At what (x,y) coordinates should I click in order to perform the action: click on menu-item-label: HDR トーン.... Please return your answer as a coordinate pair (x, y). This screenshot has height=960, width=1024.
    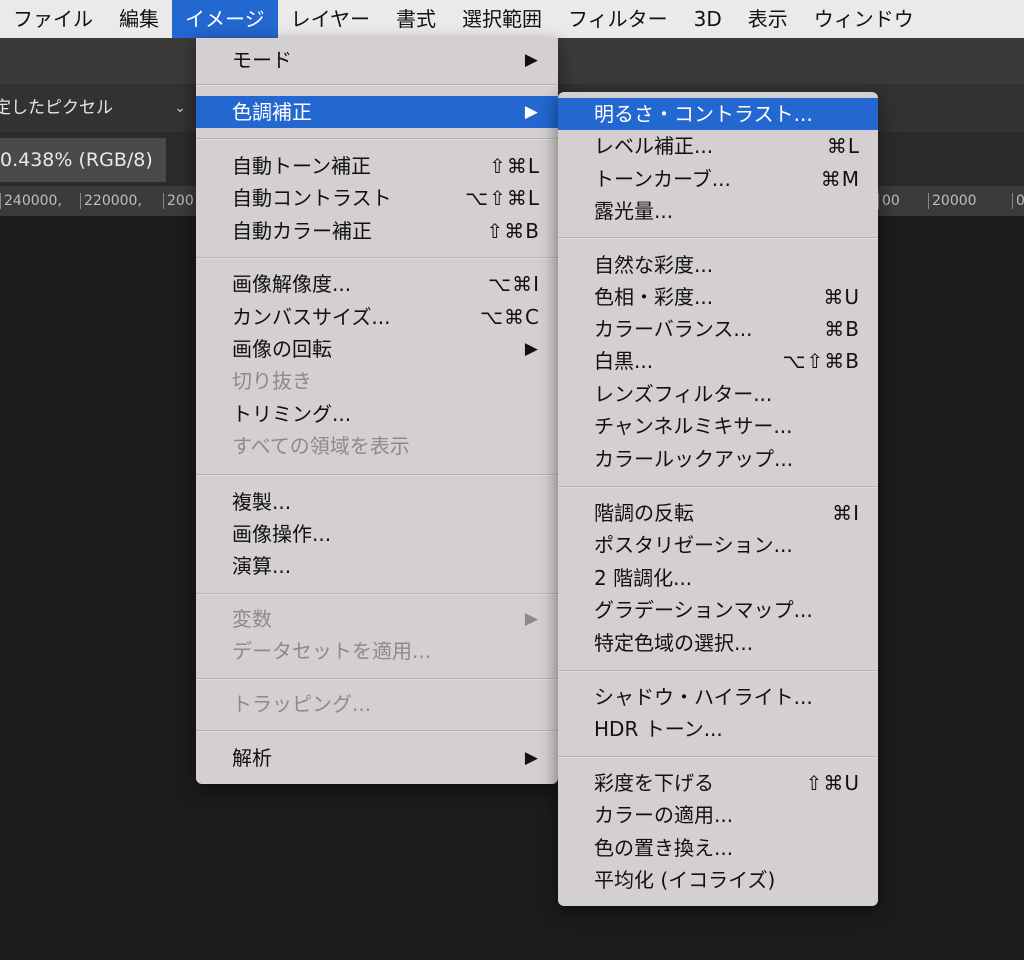
    Looking at the image, I should click on (658, 729).